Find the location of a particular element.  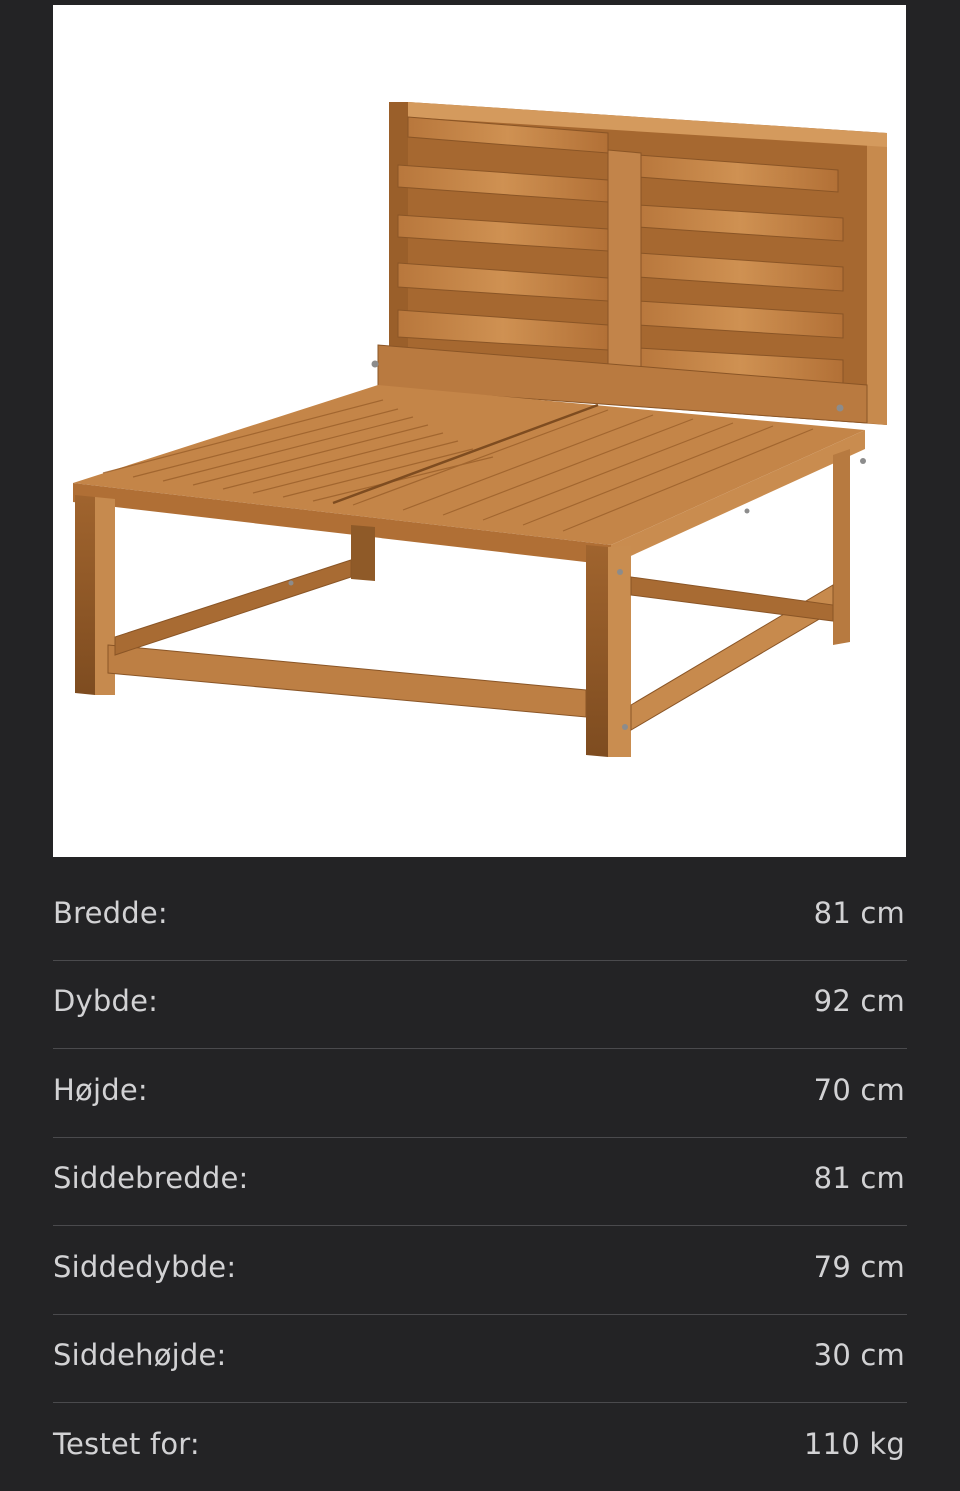

spec-label: Siddehøjde: is located at coordinates (140, 1355).